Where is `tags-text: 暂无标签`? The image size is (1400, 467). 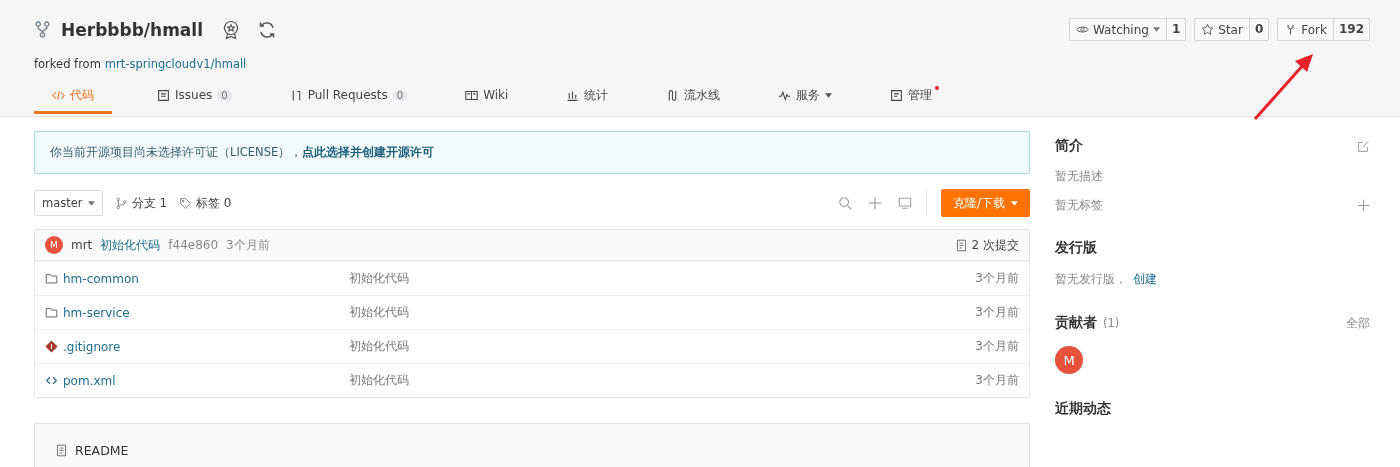
tags-text: 暂无标签 is located at coordinates (1079, 205).